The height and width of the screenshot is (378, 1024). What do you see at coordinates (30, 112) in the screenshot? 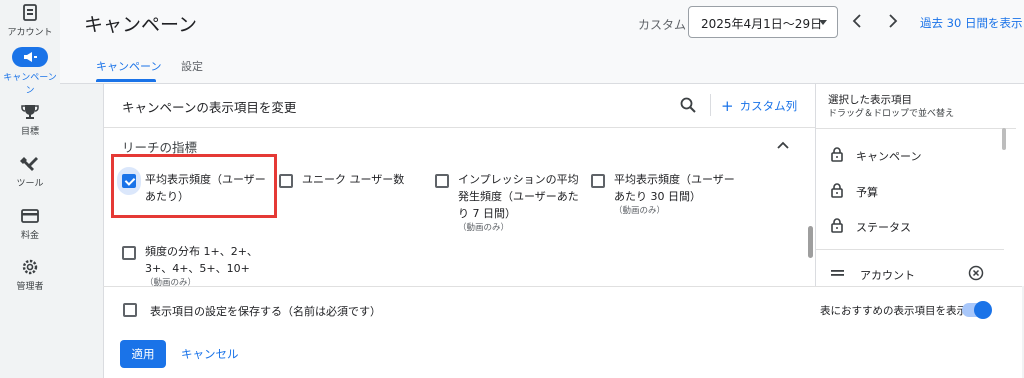
I see `trophy-icon` at bounding box center [30, 112].